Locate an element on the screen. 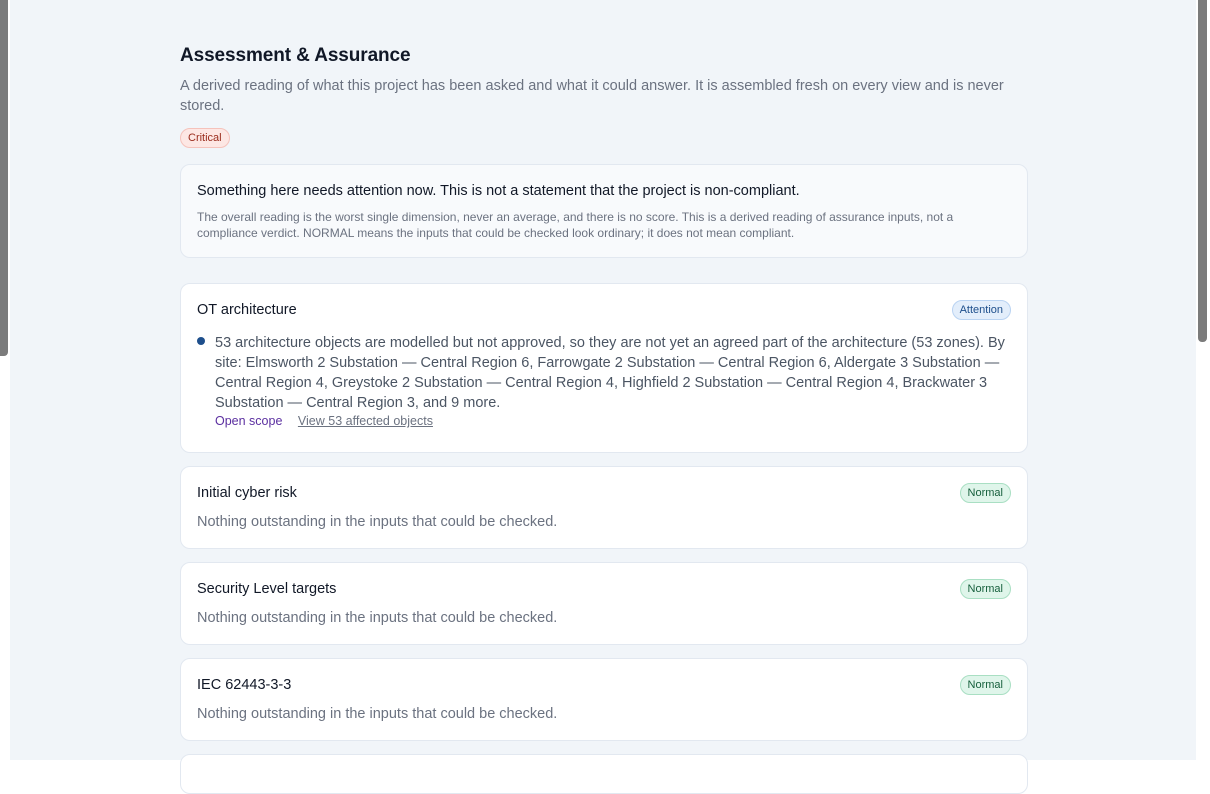 Image resolution: width=1210 pixels, height=794 pixels. right-scrollbar-thumb is located at coordinates (1202, 171).